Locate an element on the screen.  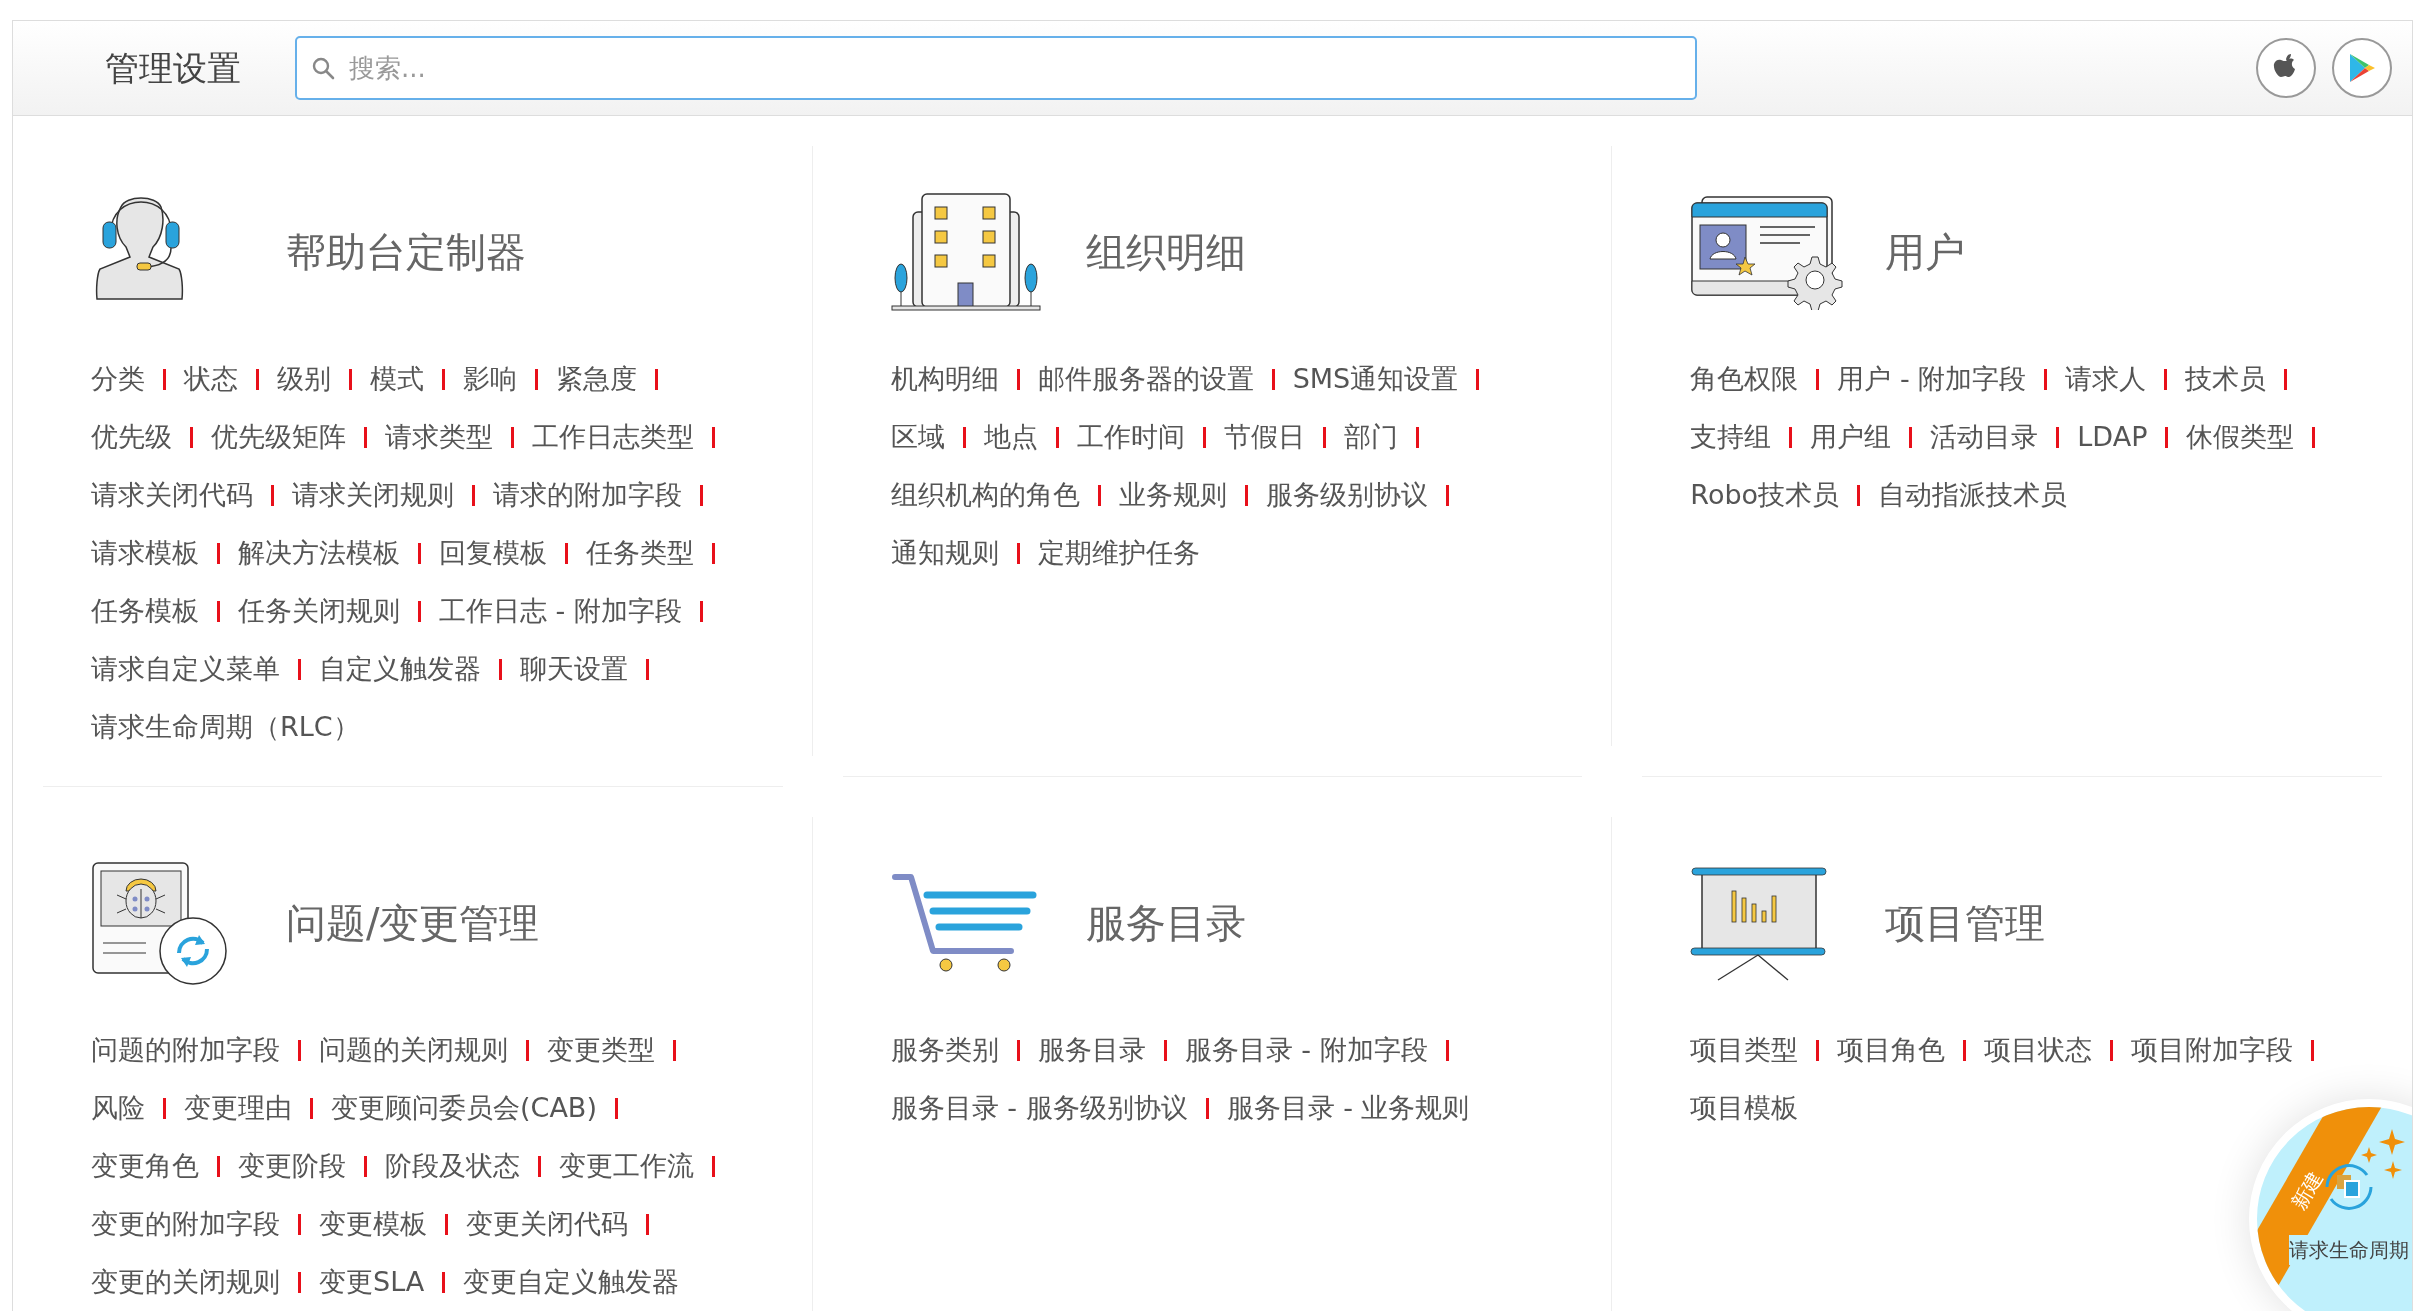
settings-link: 服务级别协议 is located at coordinates (1346, 495).